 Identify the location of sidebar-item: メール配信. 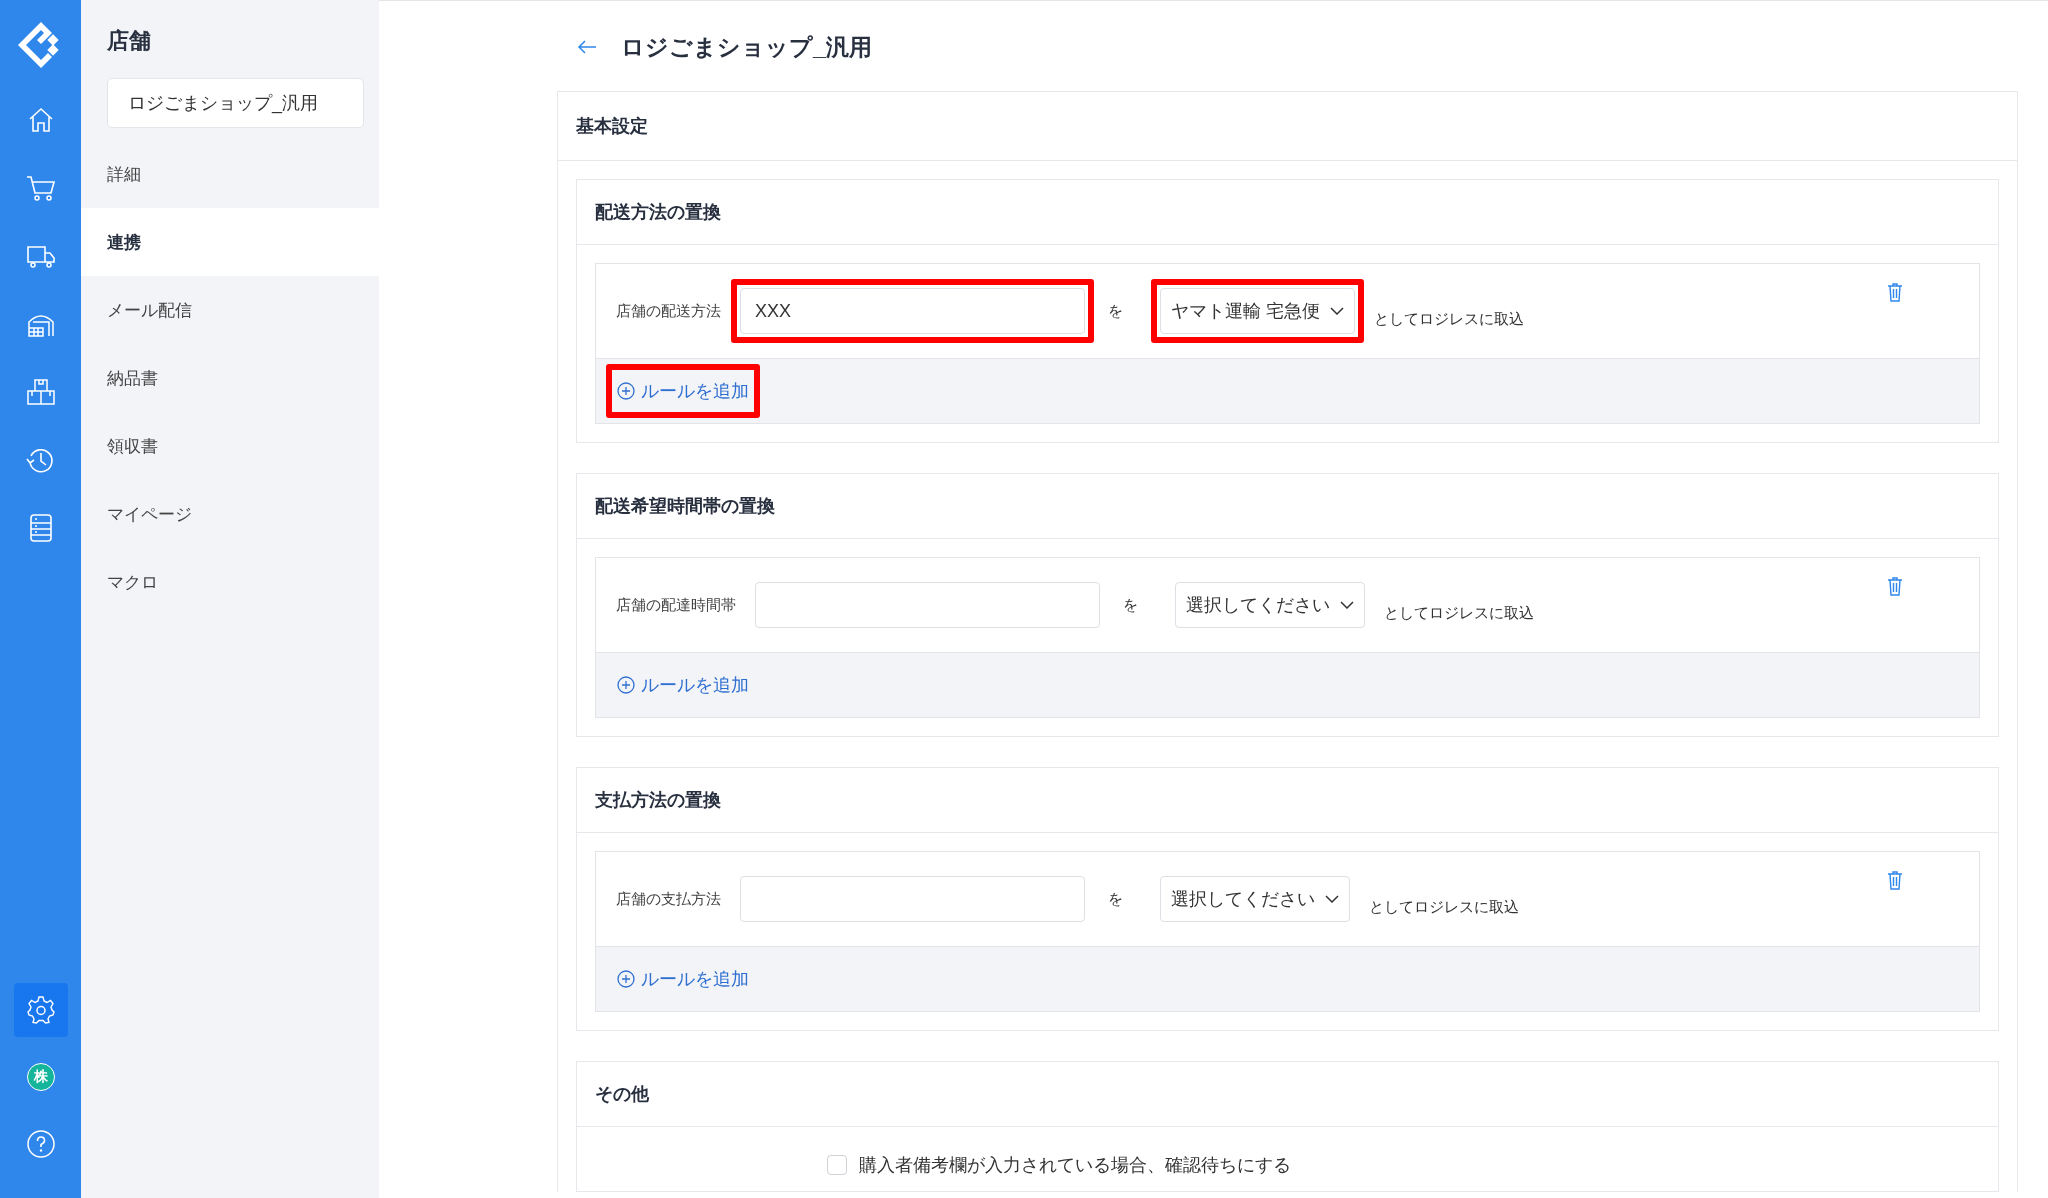
(230, 310).